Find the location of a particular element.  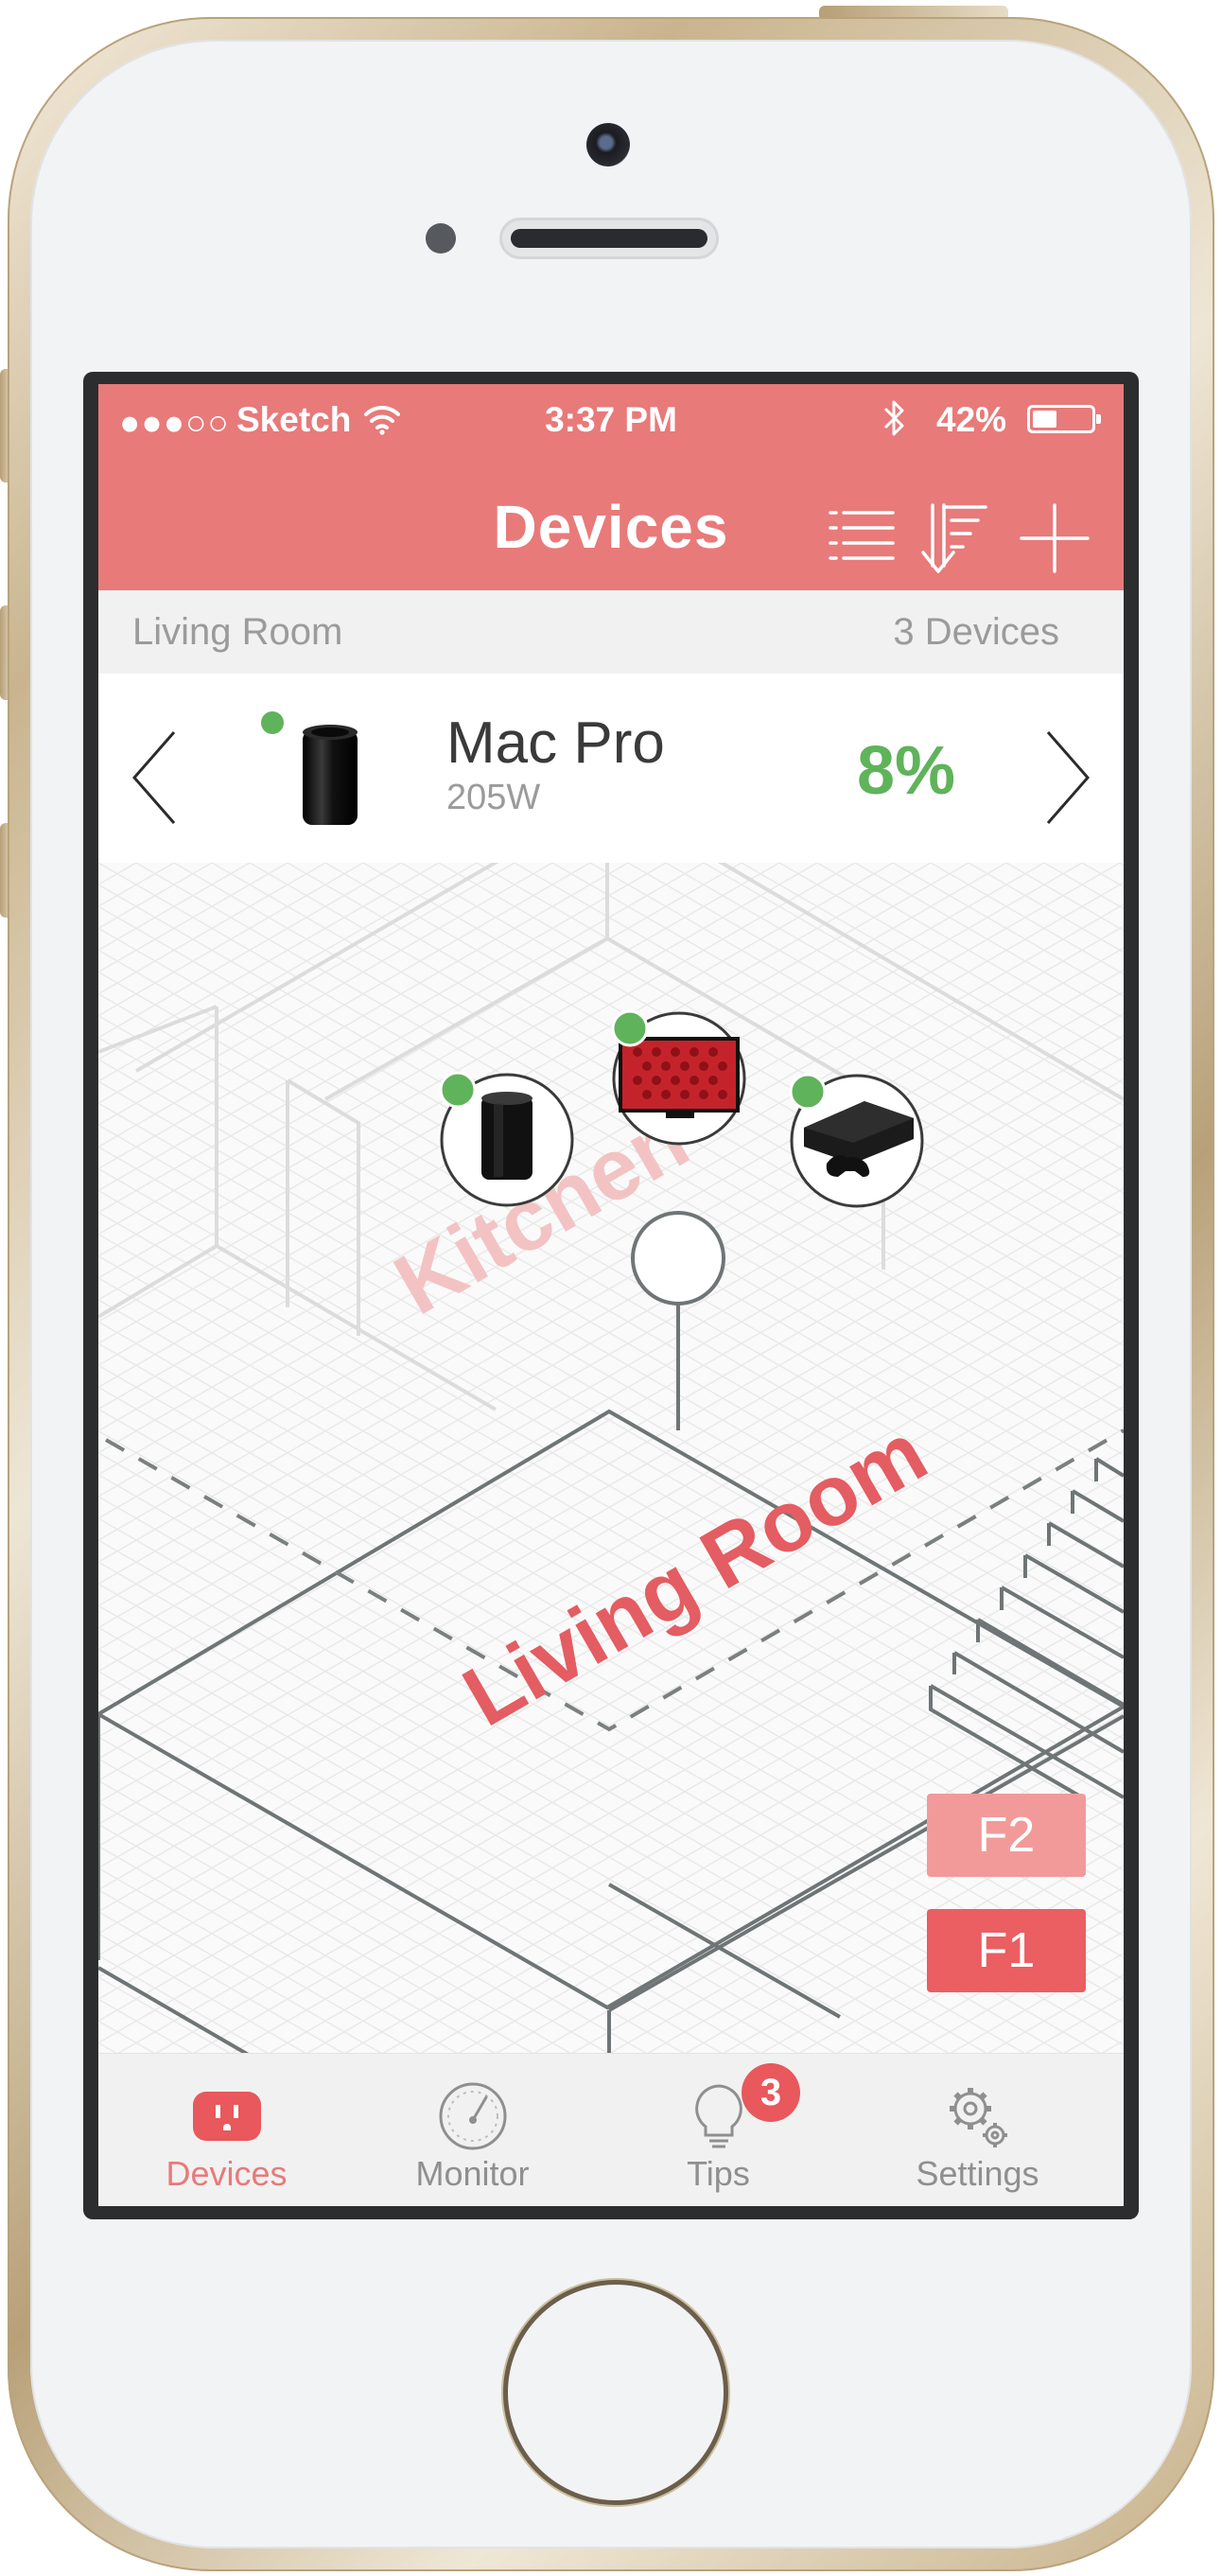

room-section-header: Living Room 3 Devices is located at coordinates (611, 632).